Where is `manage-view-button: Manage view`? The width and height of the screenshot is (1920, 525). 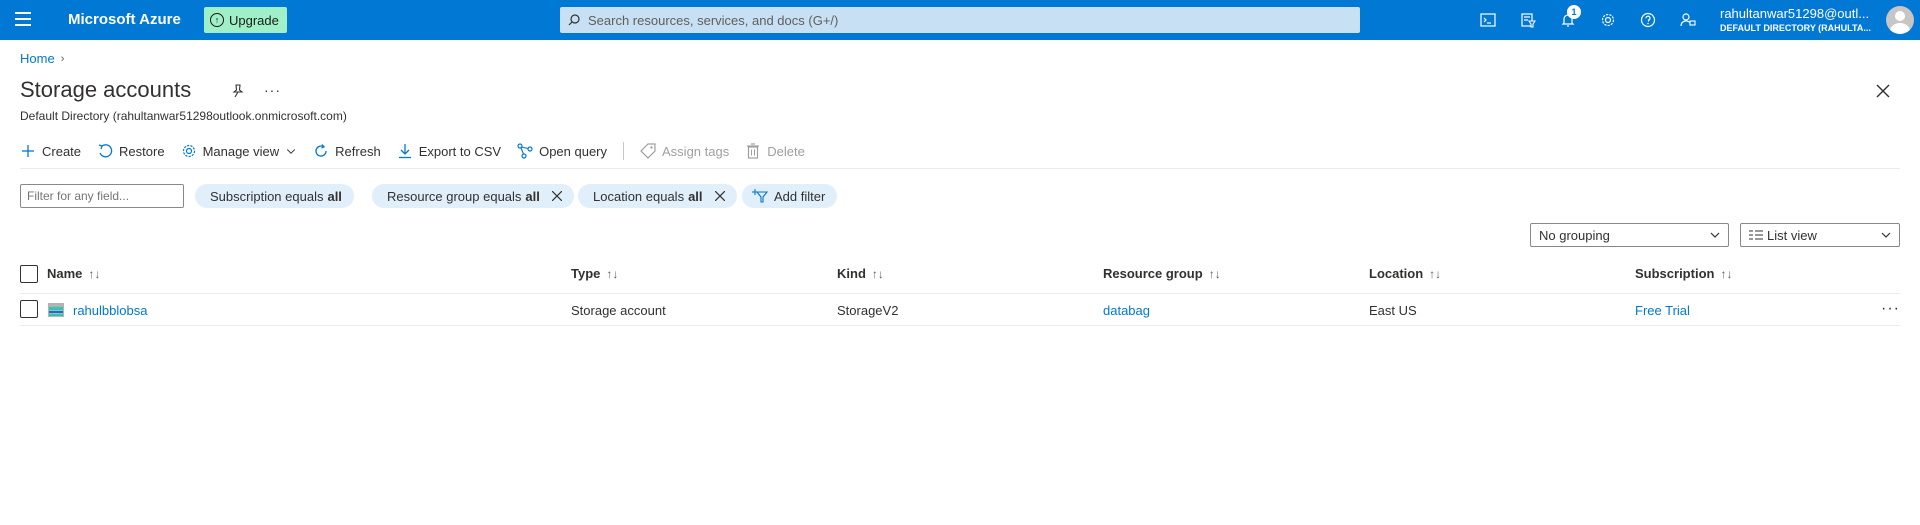
manage-view-button: Manage view is located at coordinates (239, 151).